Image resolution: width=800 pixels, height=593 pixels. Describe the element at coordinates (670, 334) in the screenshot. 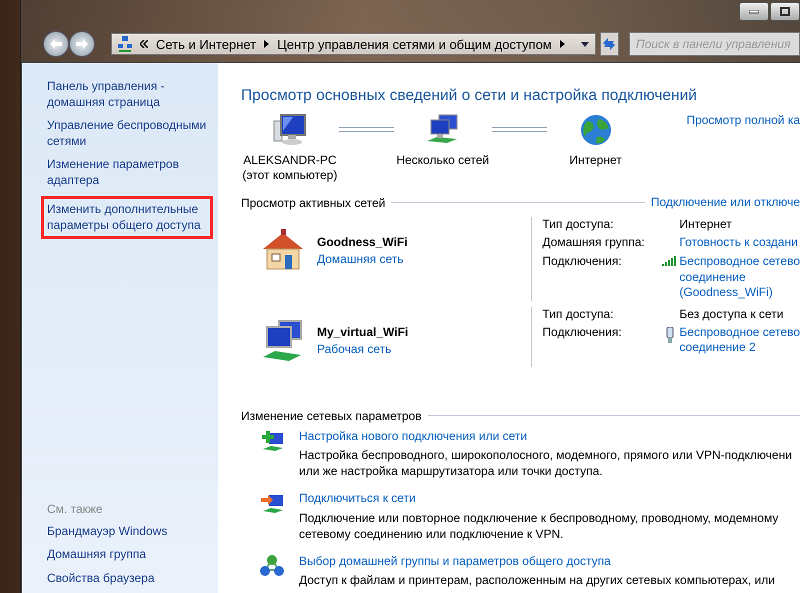

I see `network-adapter-icon` at that location.